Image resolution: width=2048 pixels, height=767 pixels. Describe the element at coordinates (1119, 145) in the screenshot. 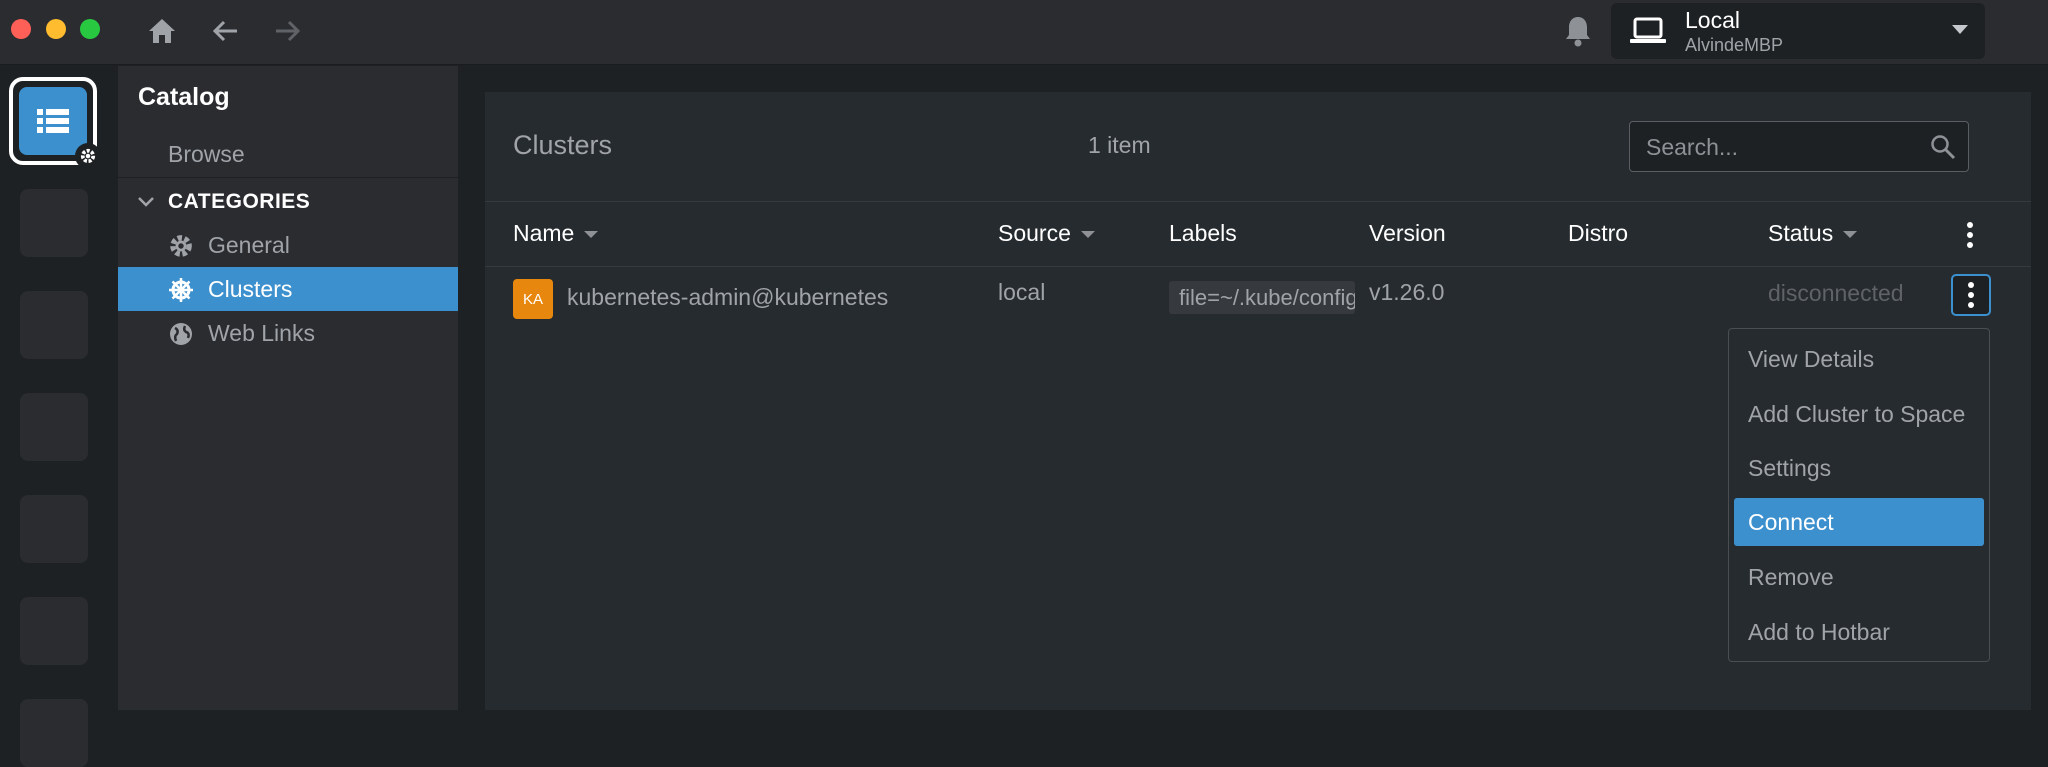

I see `item-count: 1 item` at that location.